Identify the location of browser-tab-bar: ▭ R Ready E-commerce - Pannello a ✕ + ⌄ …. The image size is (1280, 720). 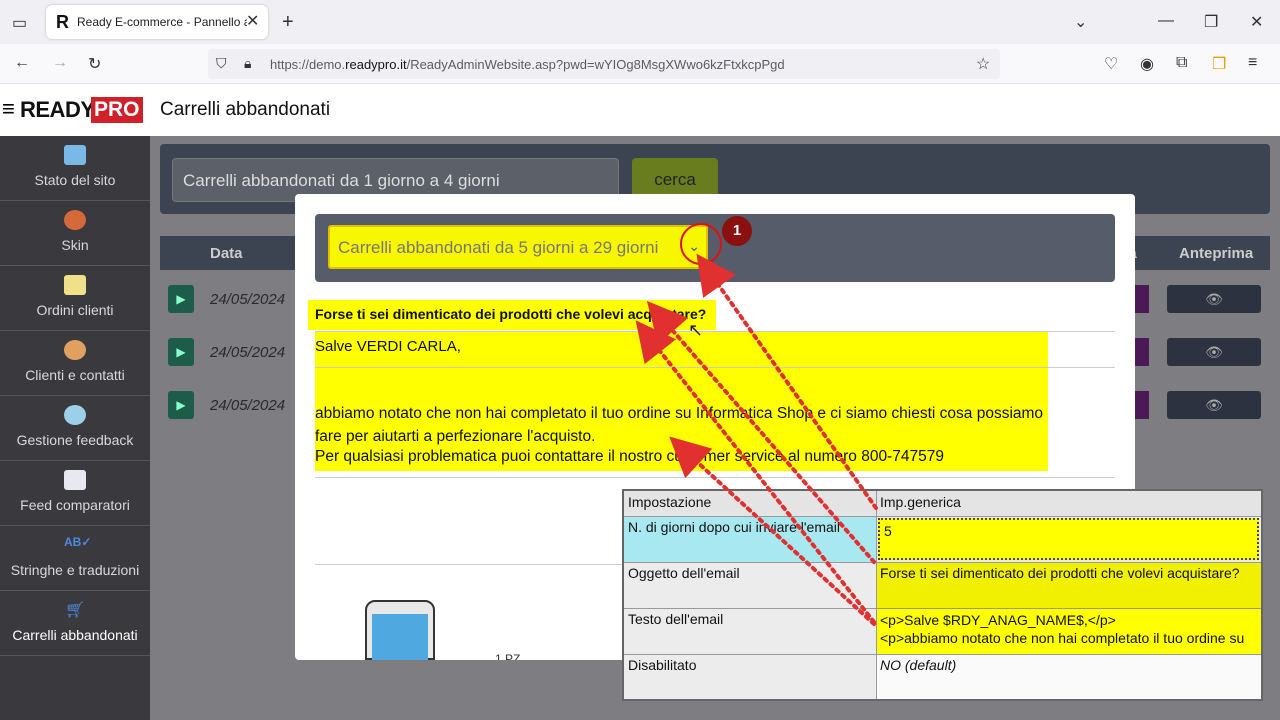
(640, 22).